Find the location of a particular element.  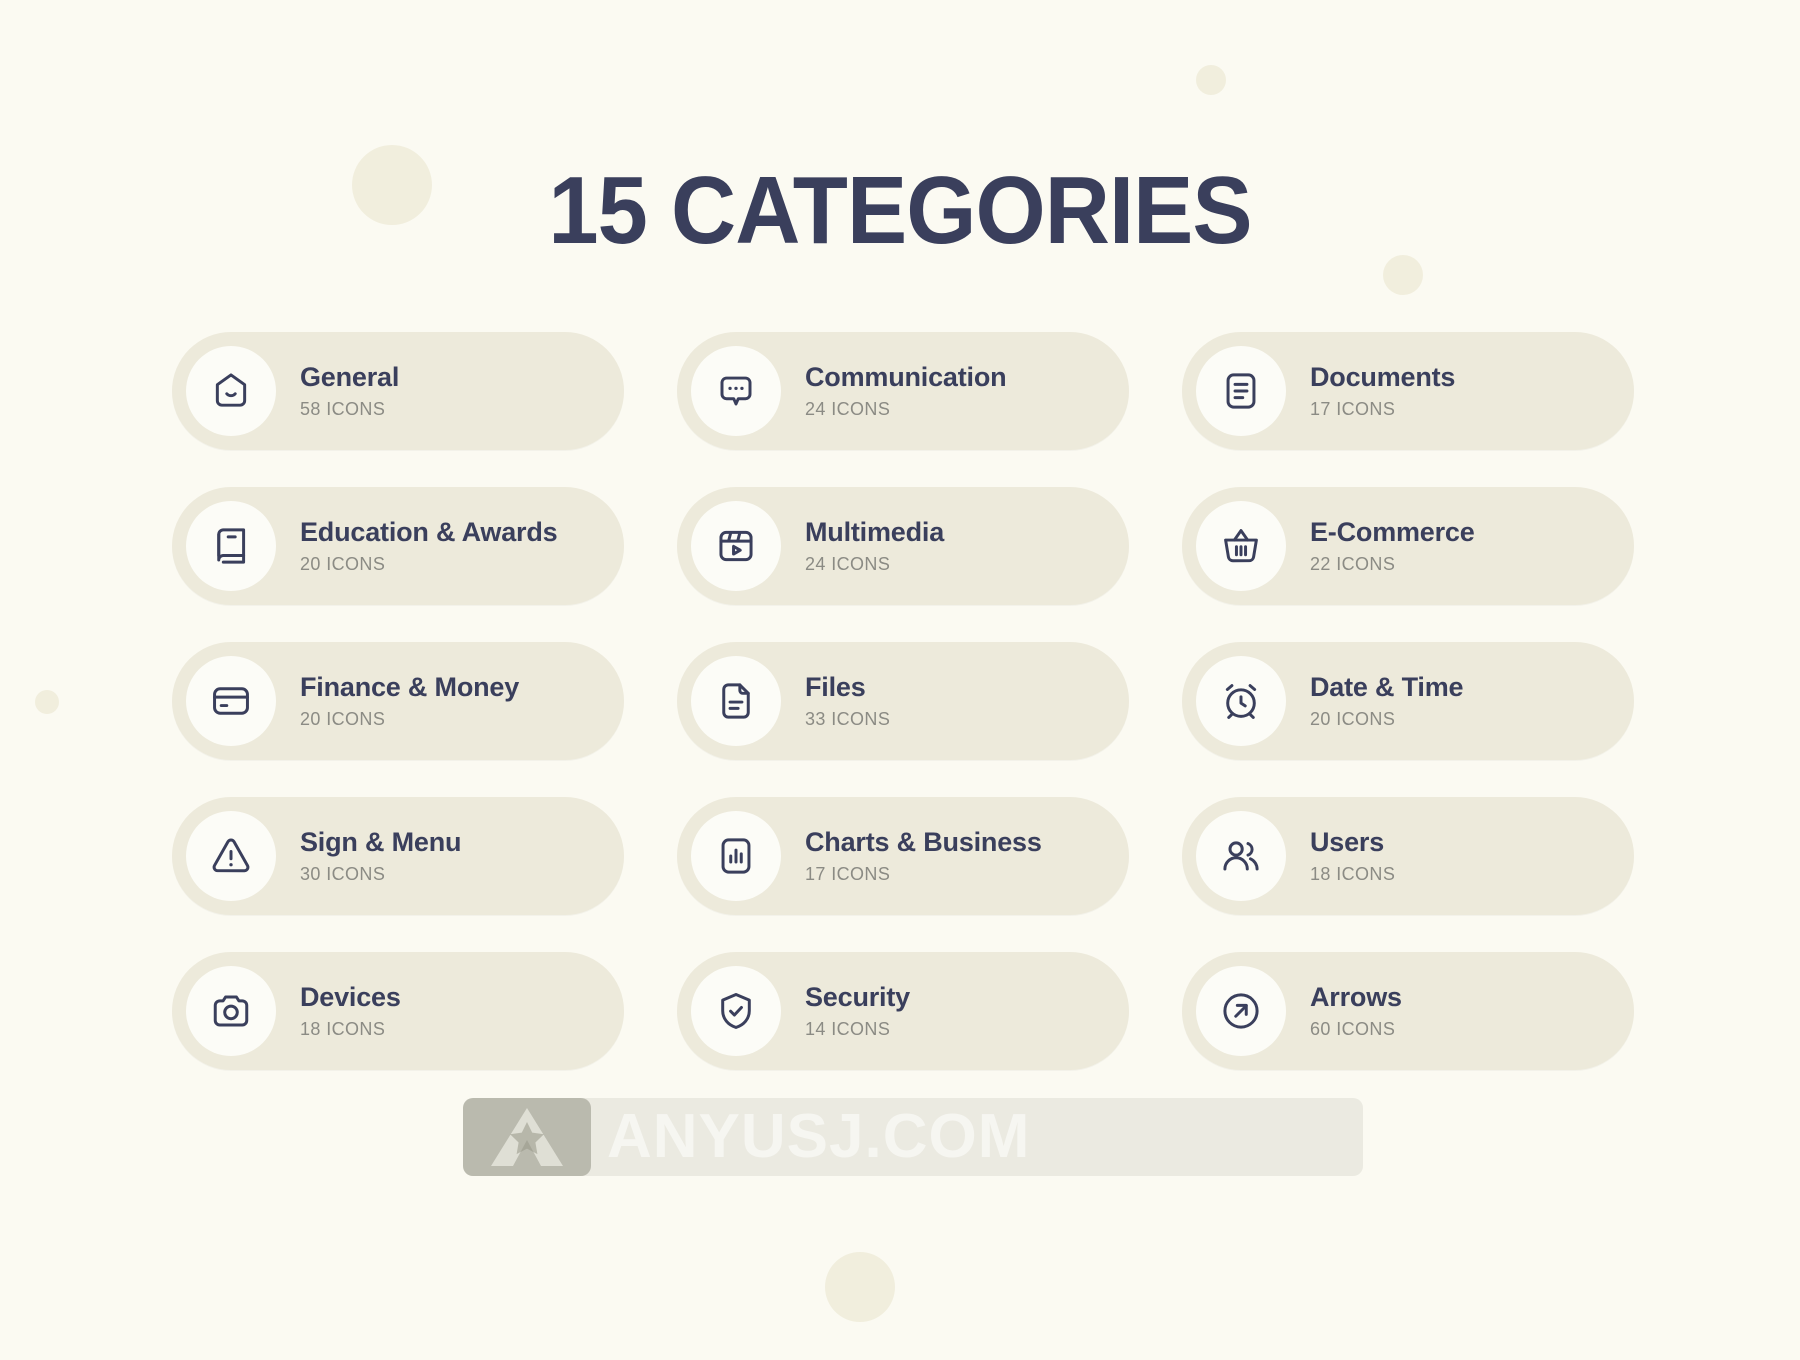

category-name: Files is located at coordinates (835, 686).